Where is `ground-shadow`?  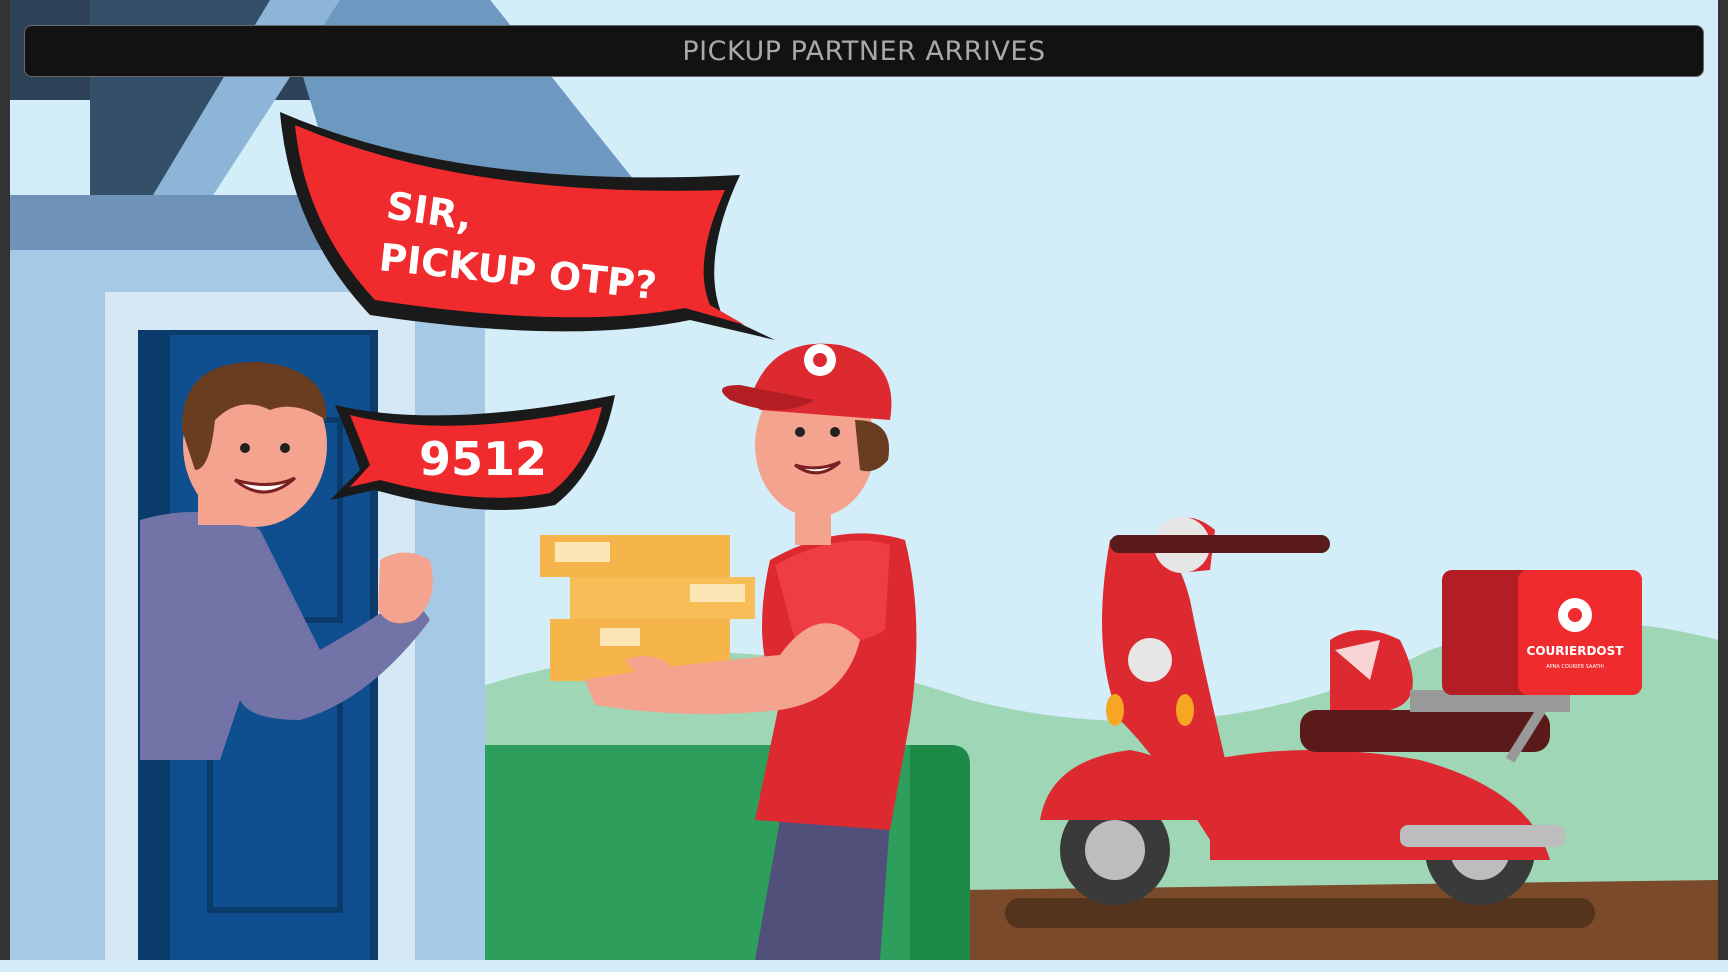 ground-shadow is located at coordinates (1300, 913).